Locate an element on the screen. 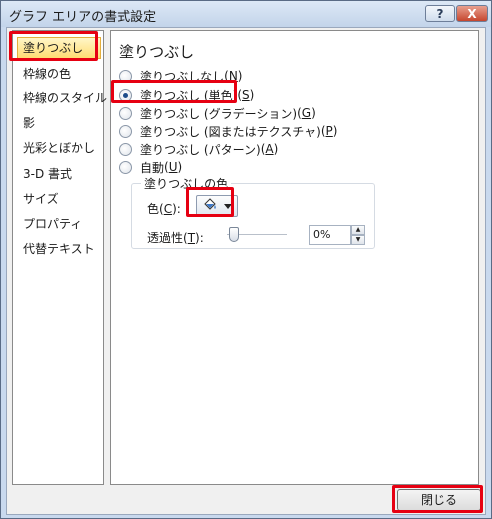 This screenshot has width=492, height=519. spin-up-button: ▲ is located at coordinates (358, 230).